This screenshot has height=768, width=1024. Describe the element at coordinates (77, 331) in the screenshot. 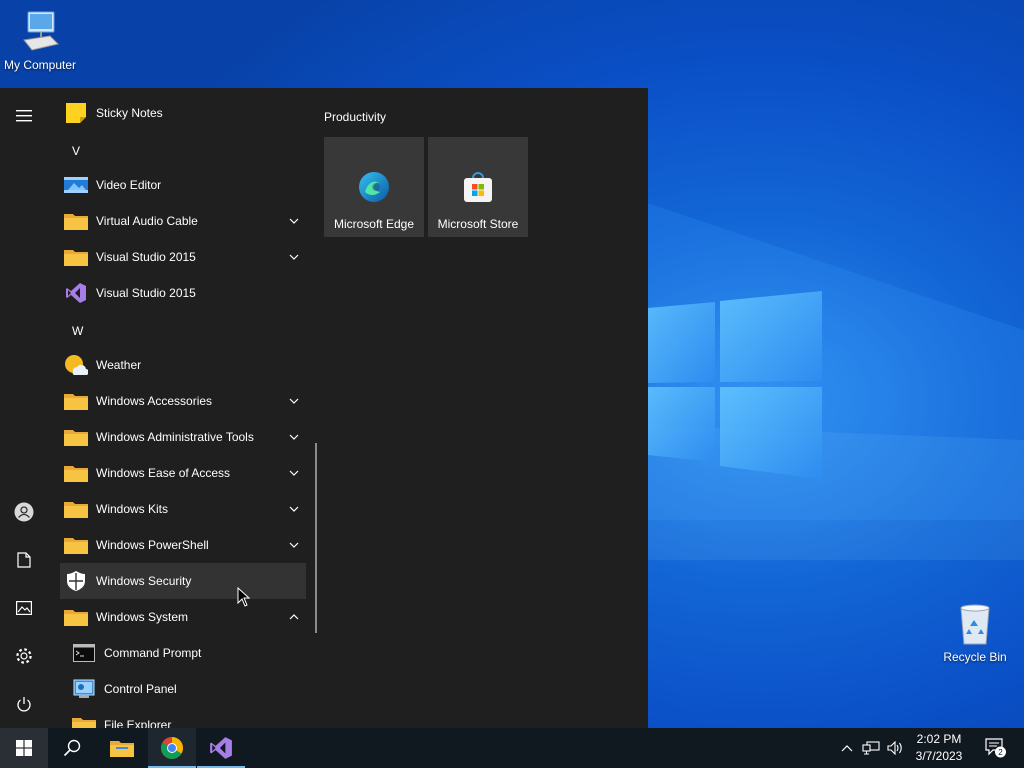

I see `letter-header-w: W` at that location.